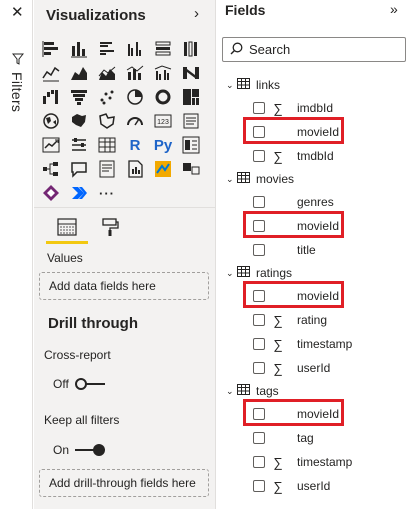  What do you see at coordinates (51, 73) in the screenshot?
I see `line-chart-icon` at bounding box center [51, 73].